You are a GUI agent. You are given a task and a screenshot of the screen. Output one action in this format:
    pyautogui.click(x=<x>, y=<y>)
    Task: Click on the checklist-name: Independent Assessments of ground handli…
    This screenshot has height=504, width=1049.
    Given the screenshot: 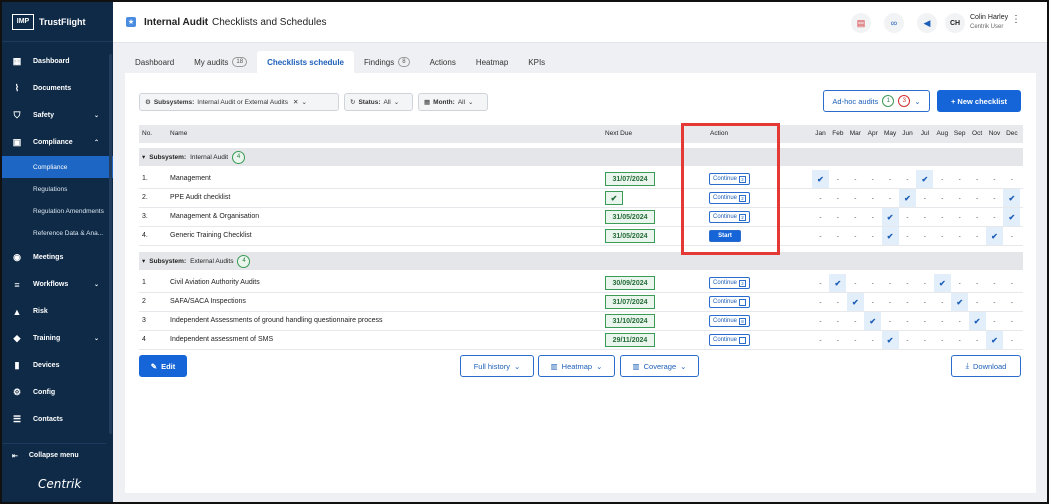 What is the action you would take?
    pyautogui.click(x=276, y=320)
    